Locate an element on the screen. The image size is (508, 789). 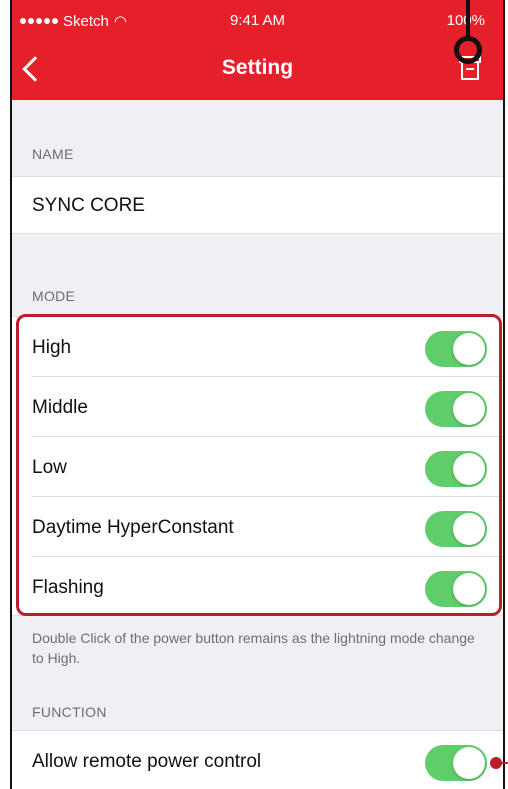
mode-label: High is located at coordinates (52, 347).